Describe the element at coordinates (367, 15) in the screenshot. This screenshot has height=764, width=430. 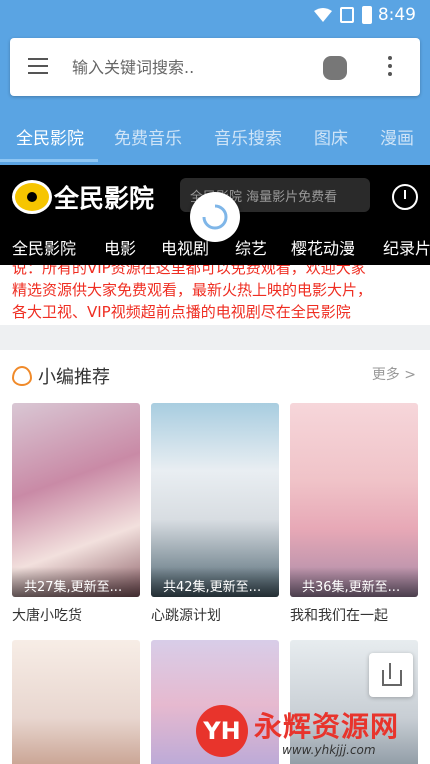
I see `battery-icon` at that location.